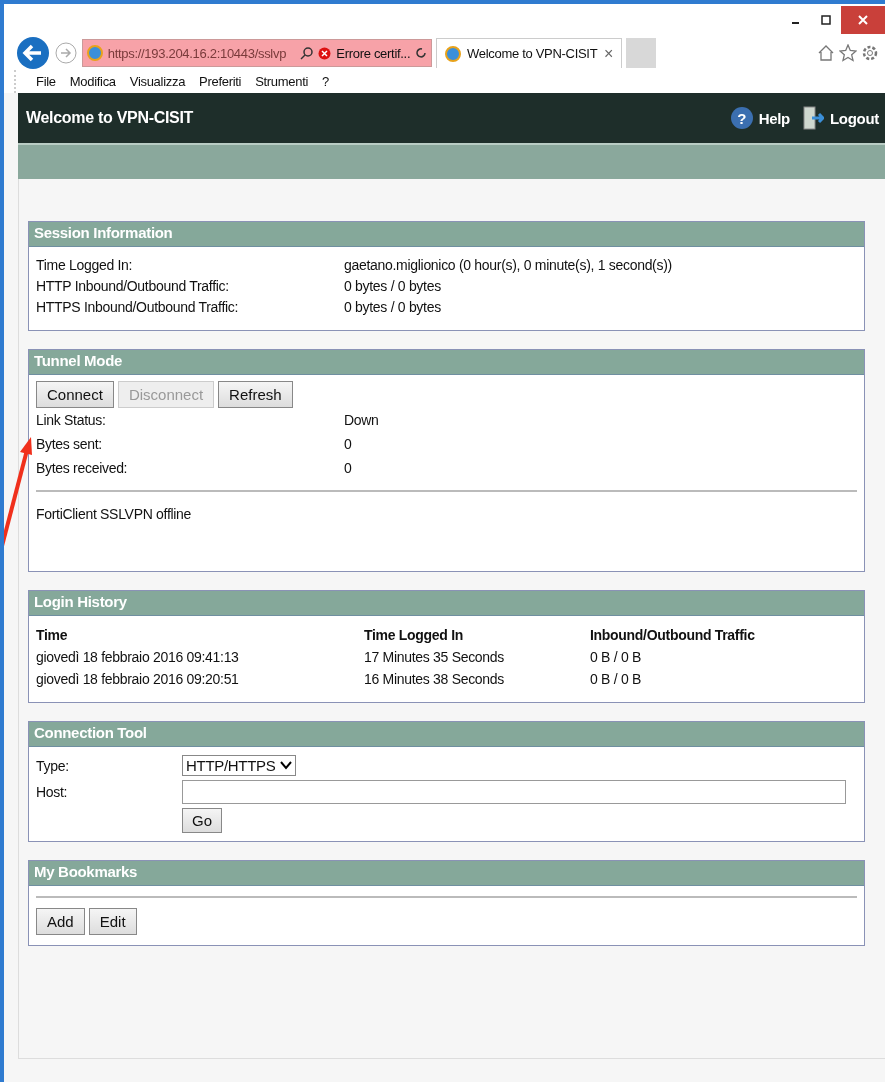  I want to click on column-header: Inbound/Outbound Traffic, so click(673, 635).